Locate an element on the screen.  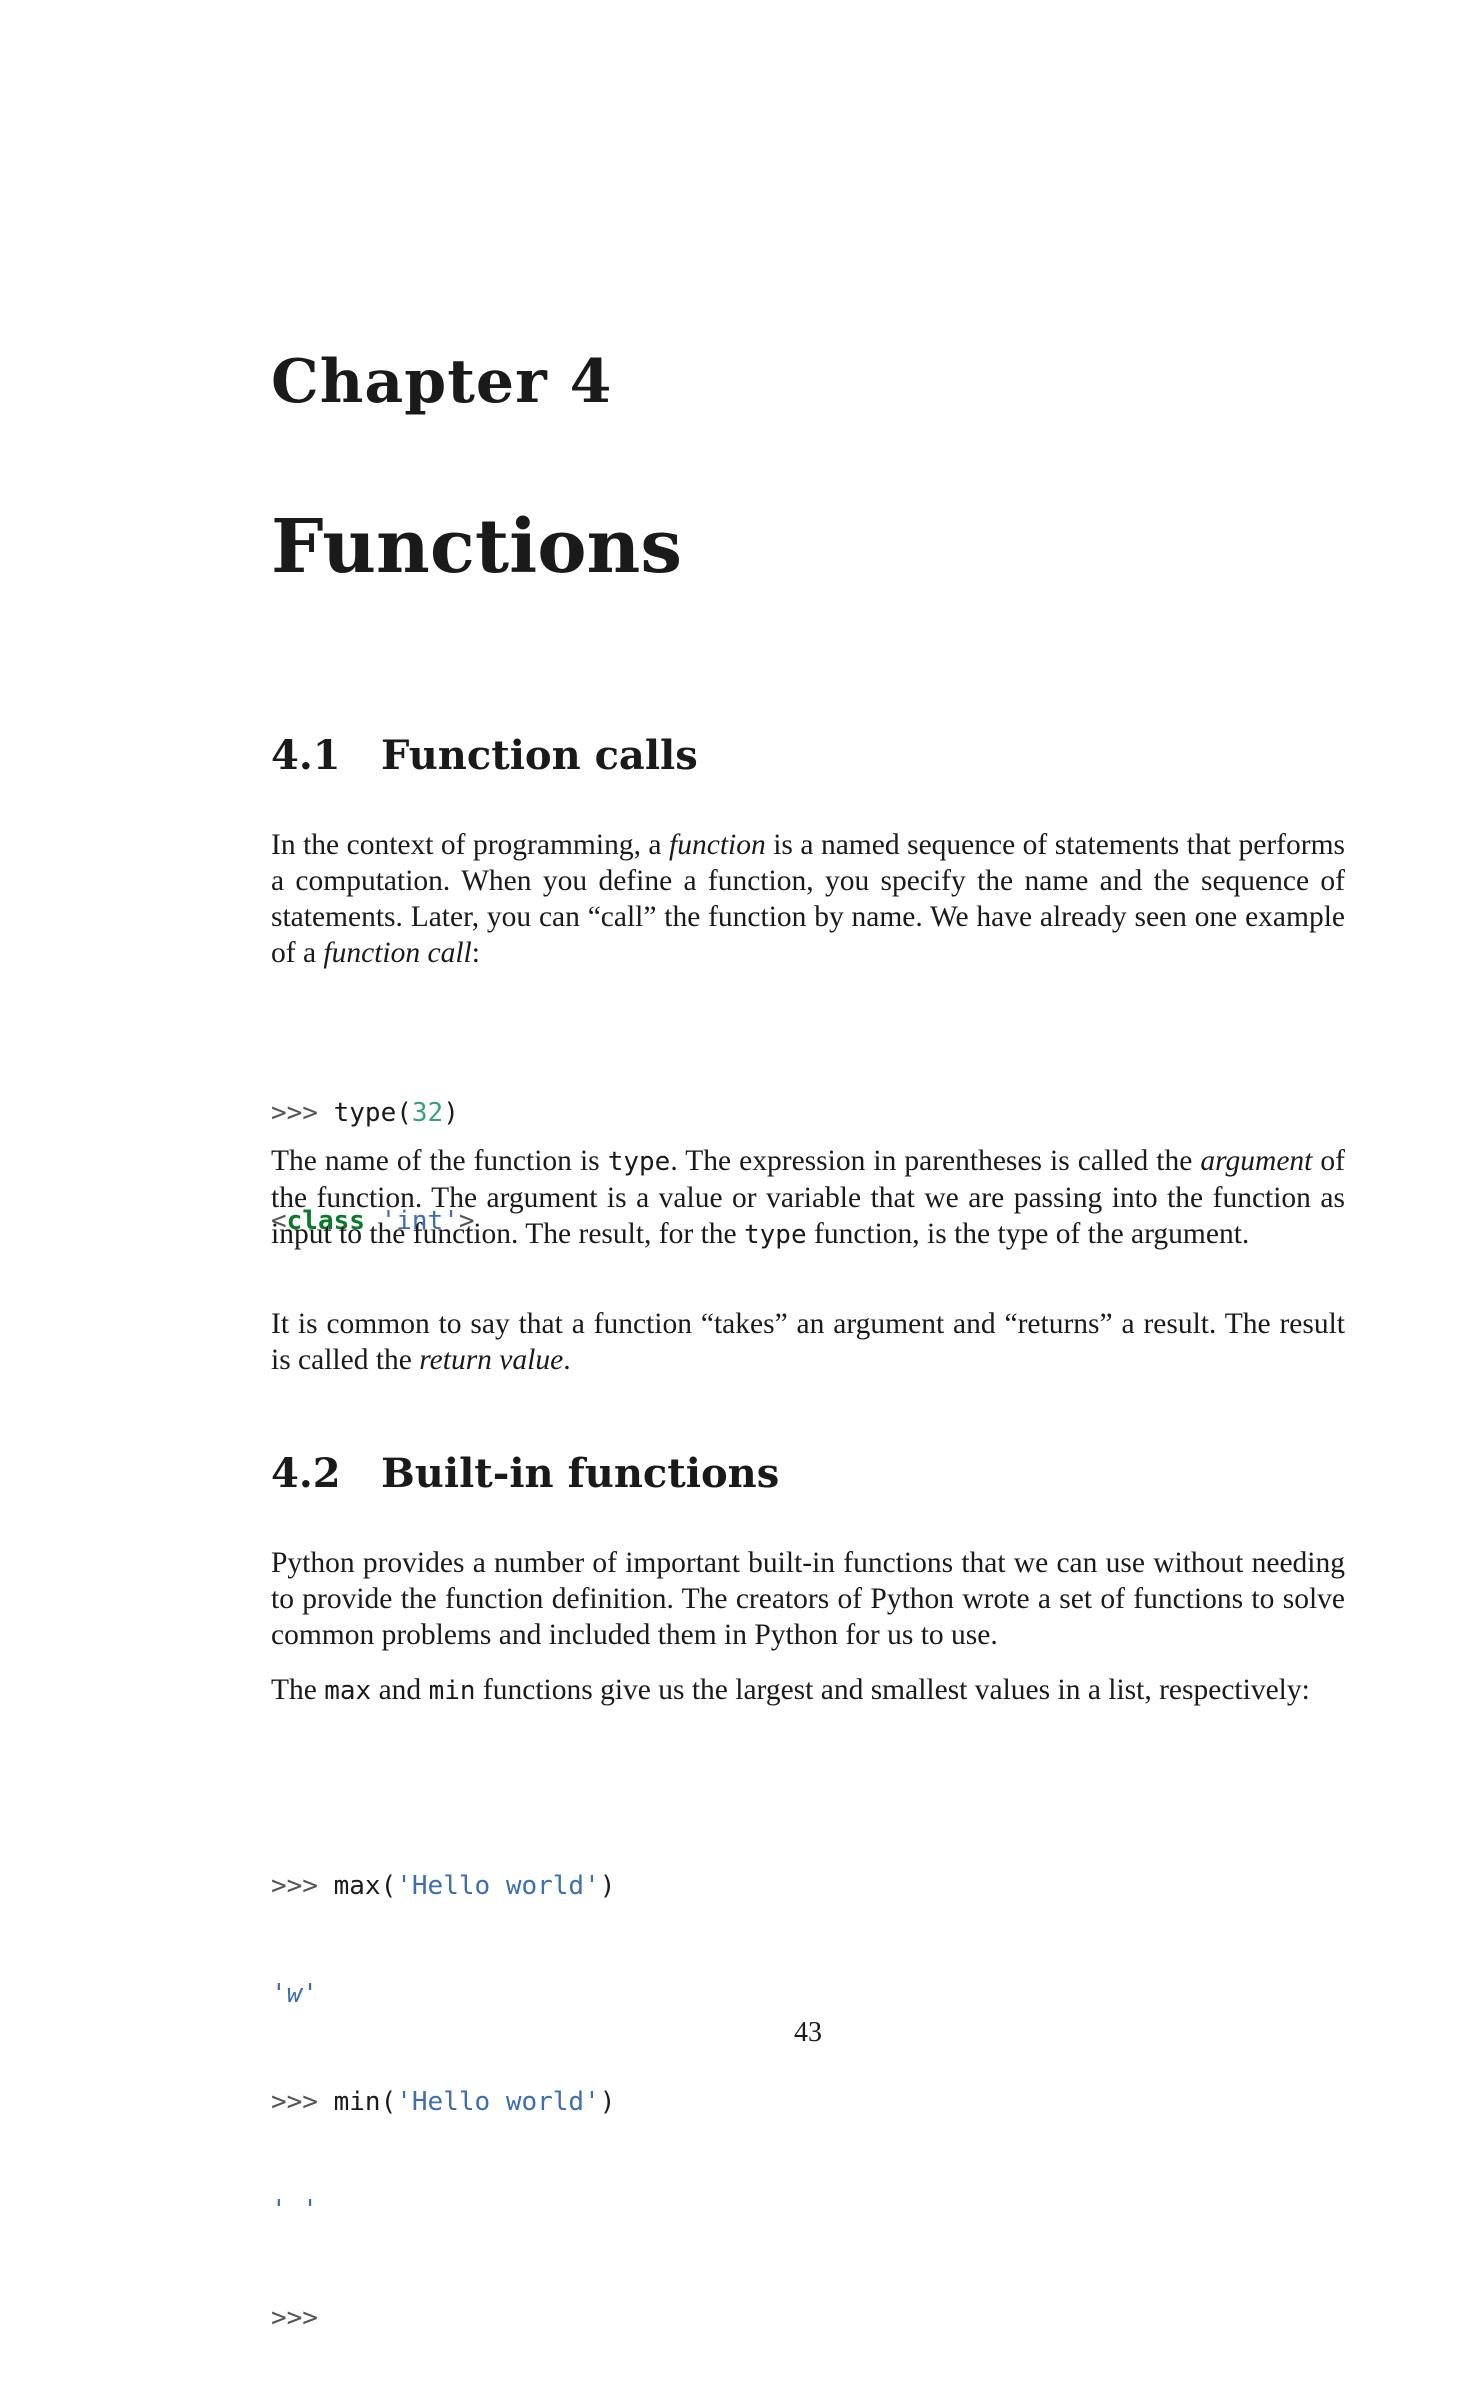
code-output: 'w' is located at coordinates (294, 1994).